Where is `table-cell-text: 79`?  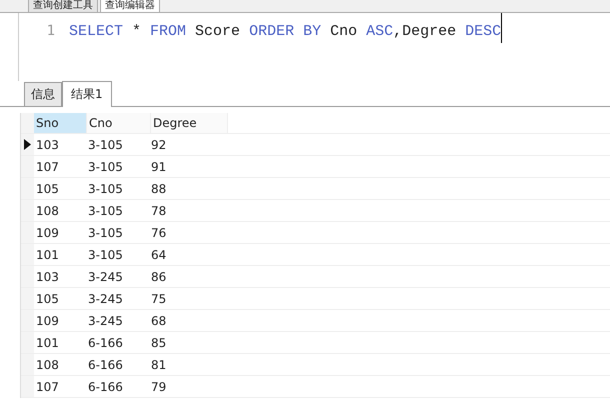 table-cell-text: 79 is located at coordinates (159, 387).